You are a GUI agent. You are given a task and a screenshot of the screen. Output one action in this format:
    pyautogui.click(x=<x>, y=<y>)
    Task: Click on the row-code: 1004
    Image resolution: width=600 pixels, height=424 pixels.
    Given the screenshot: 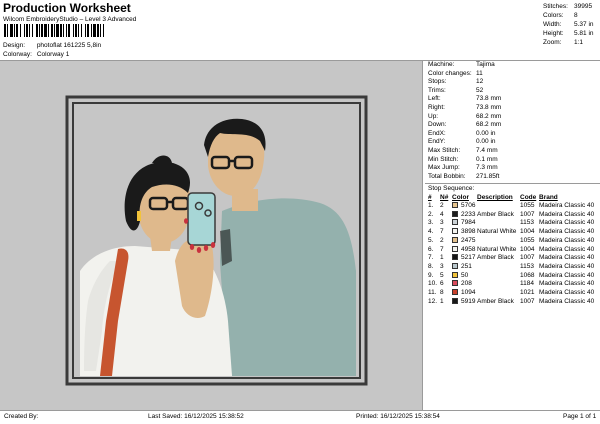 What is the action you would take?
    pyautogui.click(x=527, y=249)
    